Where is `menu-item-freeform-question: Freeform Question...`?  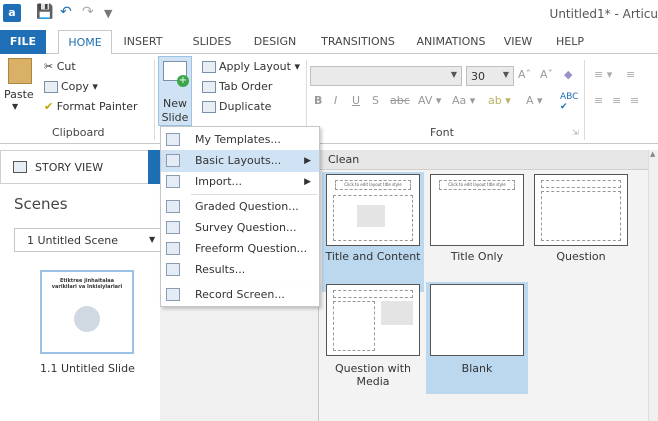 menu-item-freeform-question: Freeform Question... is located at coordinates (240, 249).